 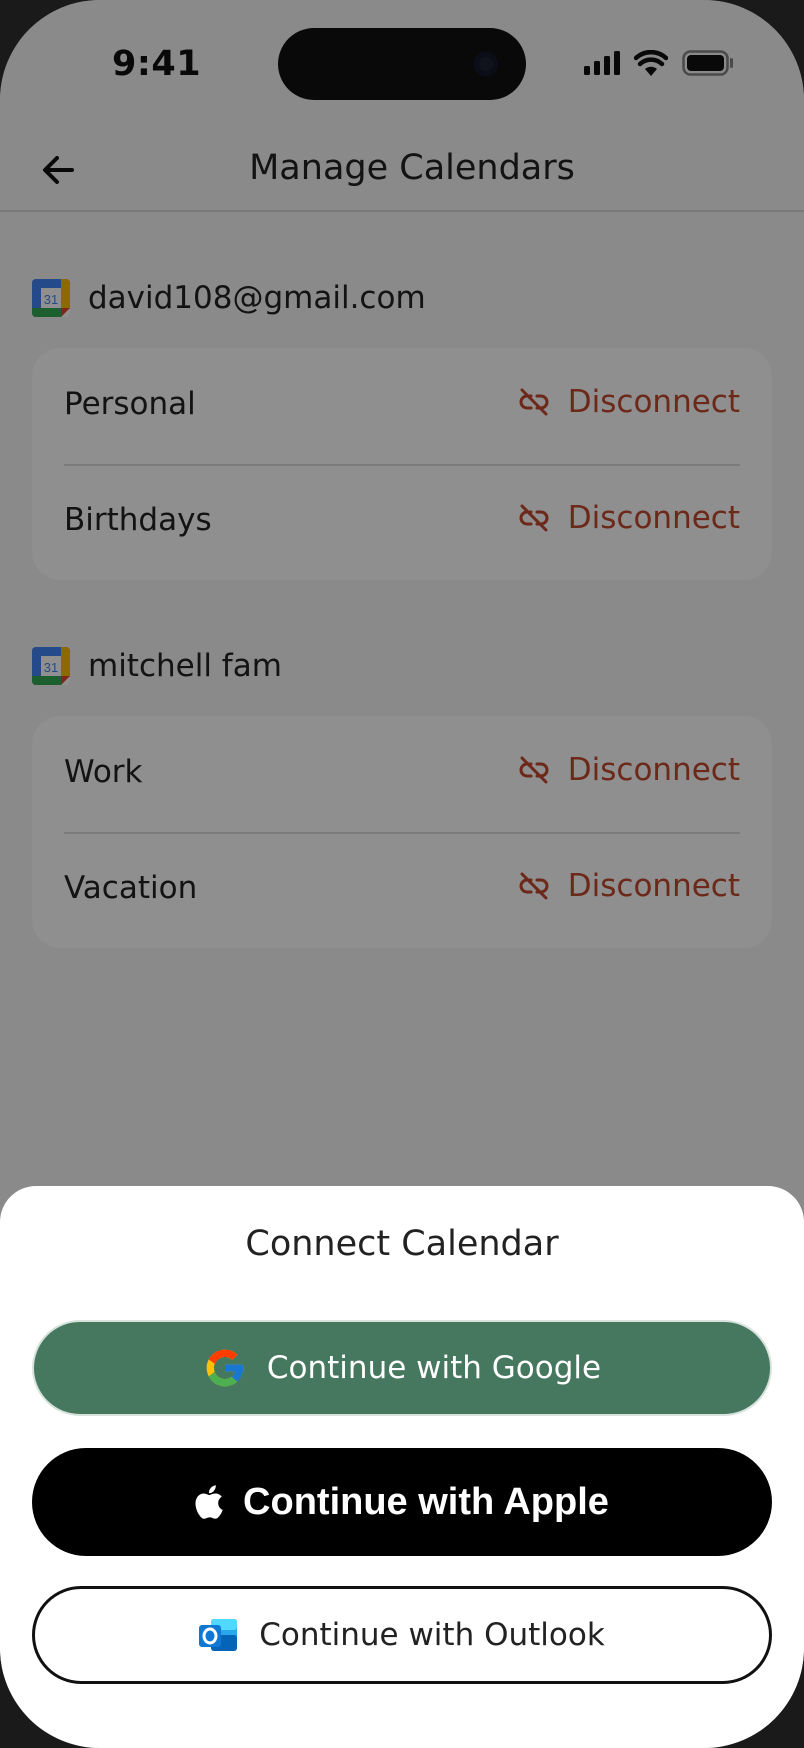 I want to click on google-logo-icon, so click(x=225, y=1368).